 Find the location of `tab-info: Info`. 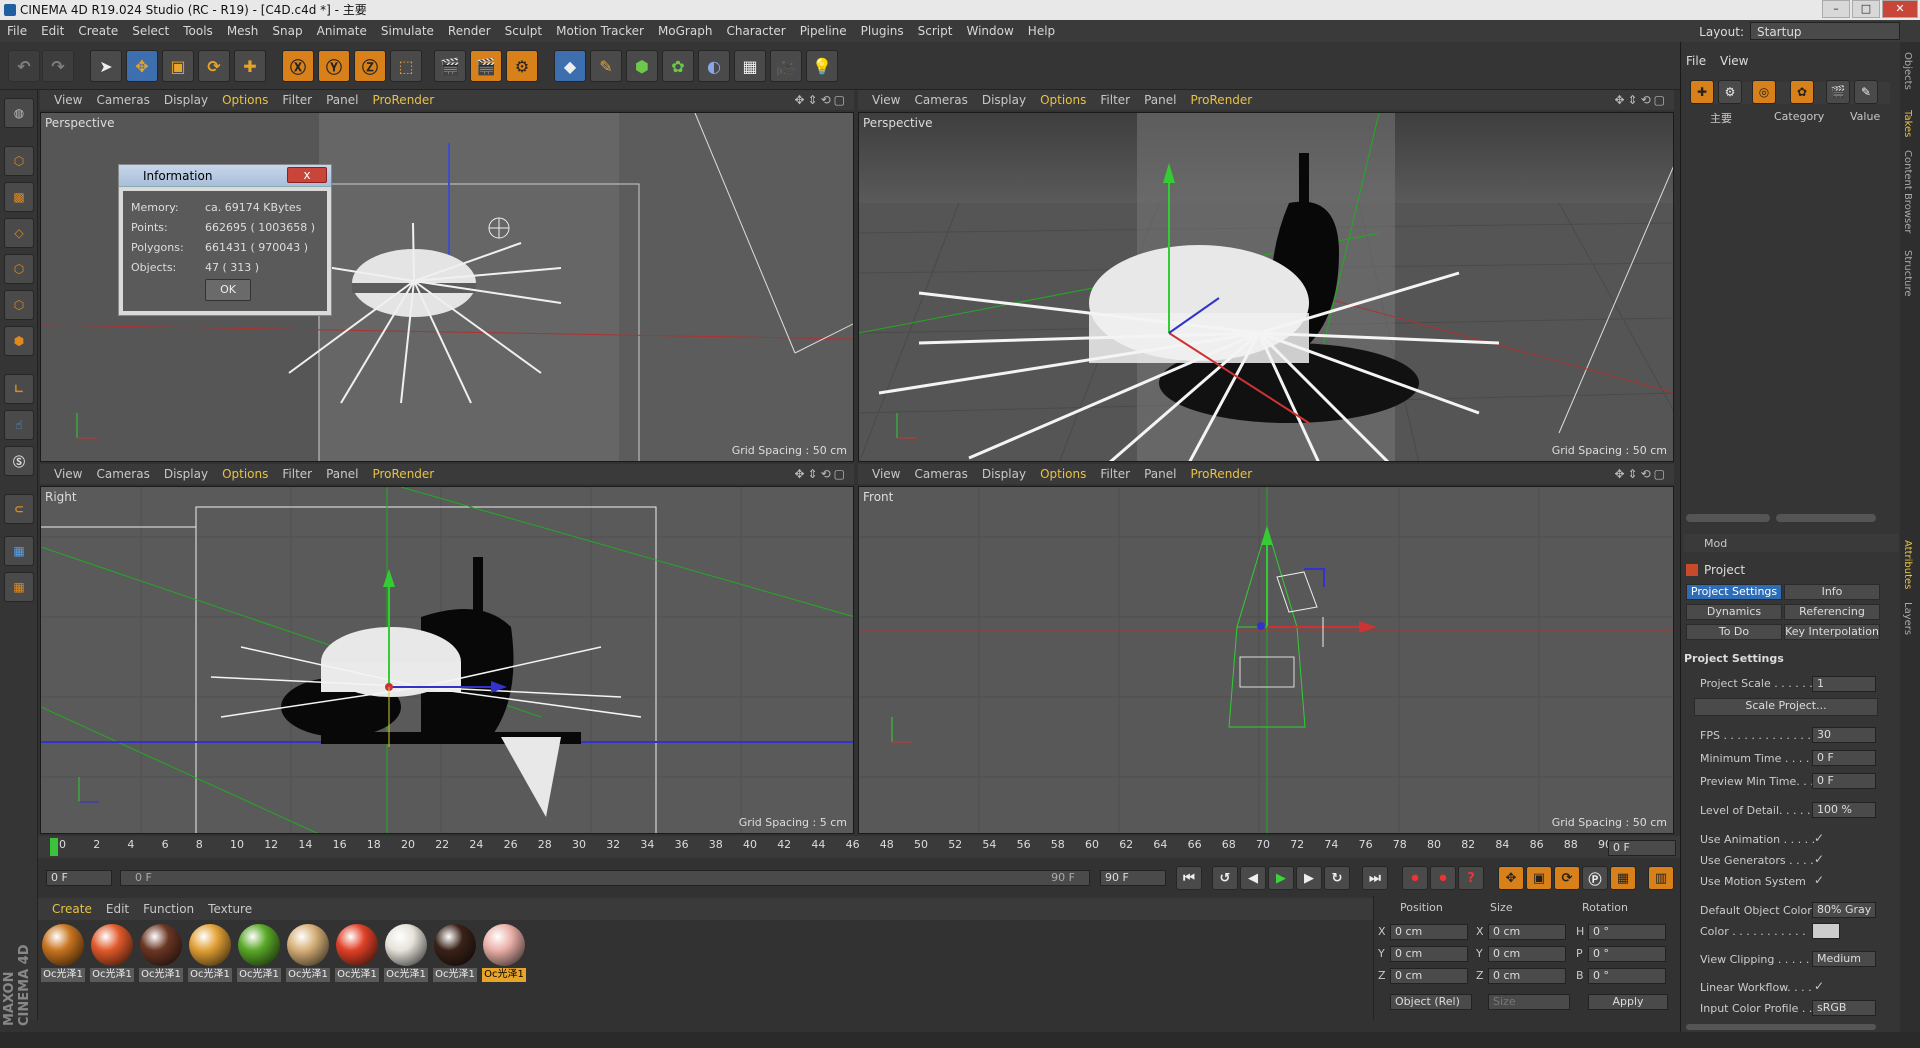

tab-info: Info is located at coordinates (1832, 592).